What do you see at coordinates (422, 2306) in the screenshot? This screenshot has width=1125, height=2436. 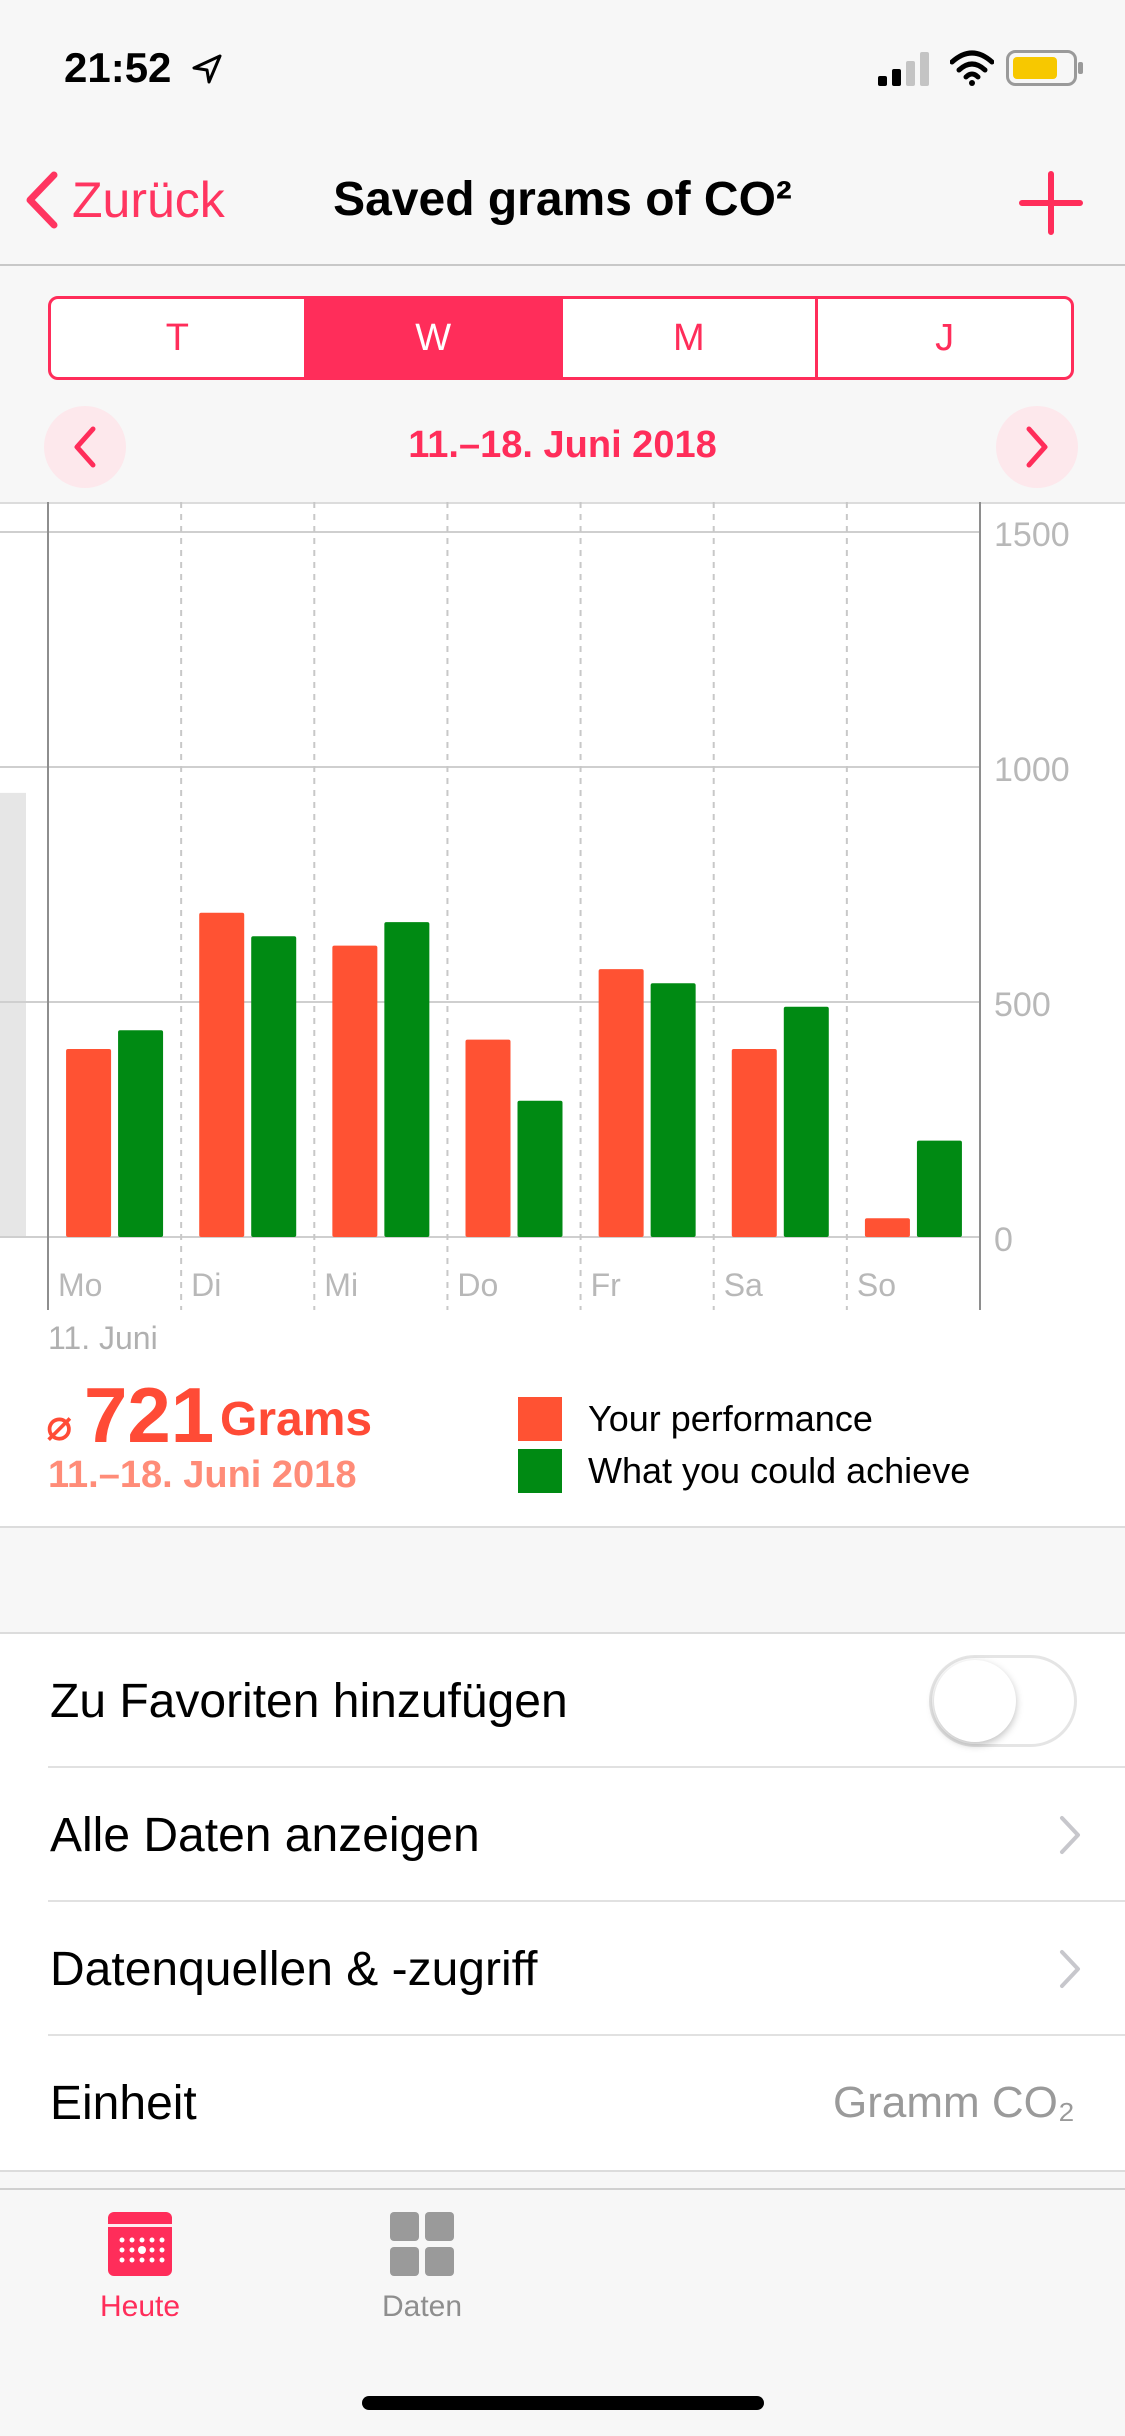 I see `tab-daten-label: Daten` at bounding box center [422, 2306].